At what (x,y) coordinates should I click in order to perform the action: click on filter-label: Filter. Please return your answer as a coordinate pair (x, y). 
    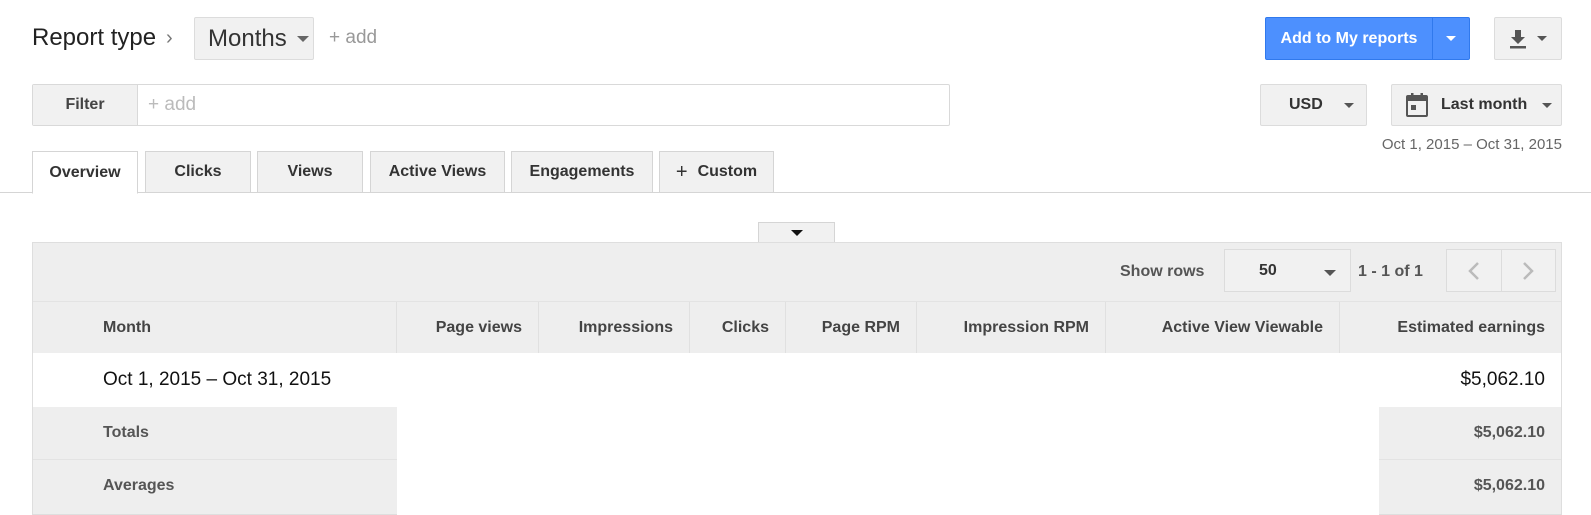
    Looking at the image, I should click on (85, 105).